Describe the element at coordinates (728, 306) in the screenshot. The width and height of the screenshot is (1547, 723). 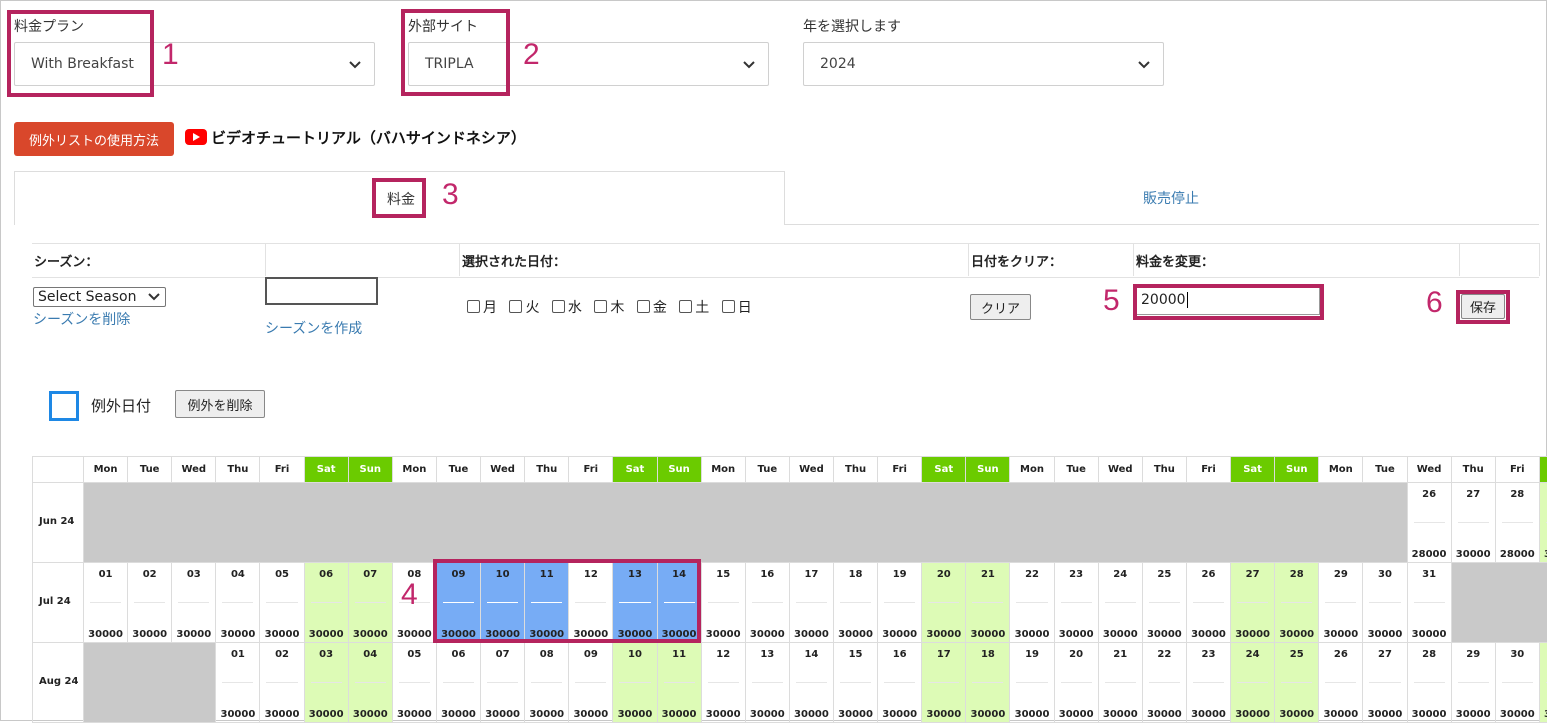
I see `checkbox-sun` at that location.